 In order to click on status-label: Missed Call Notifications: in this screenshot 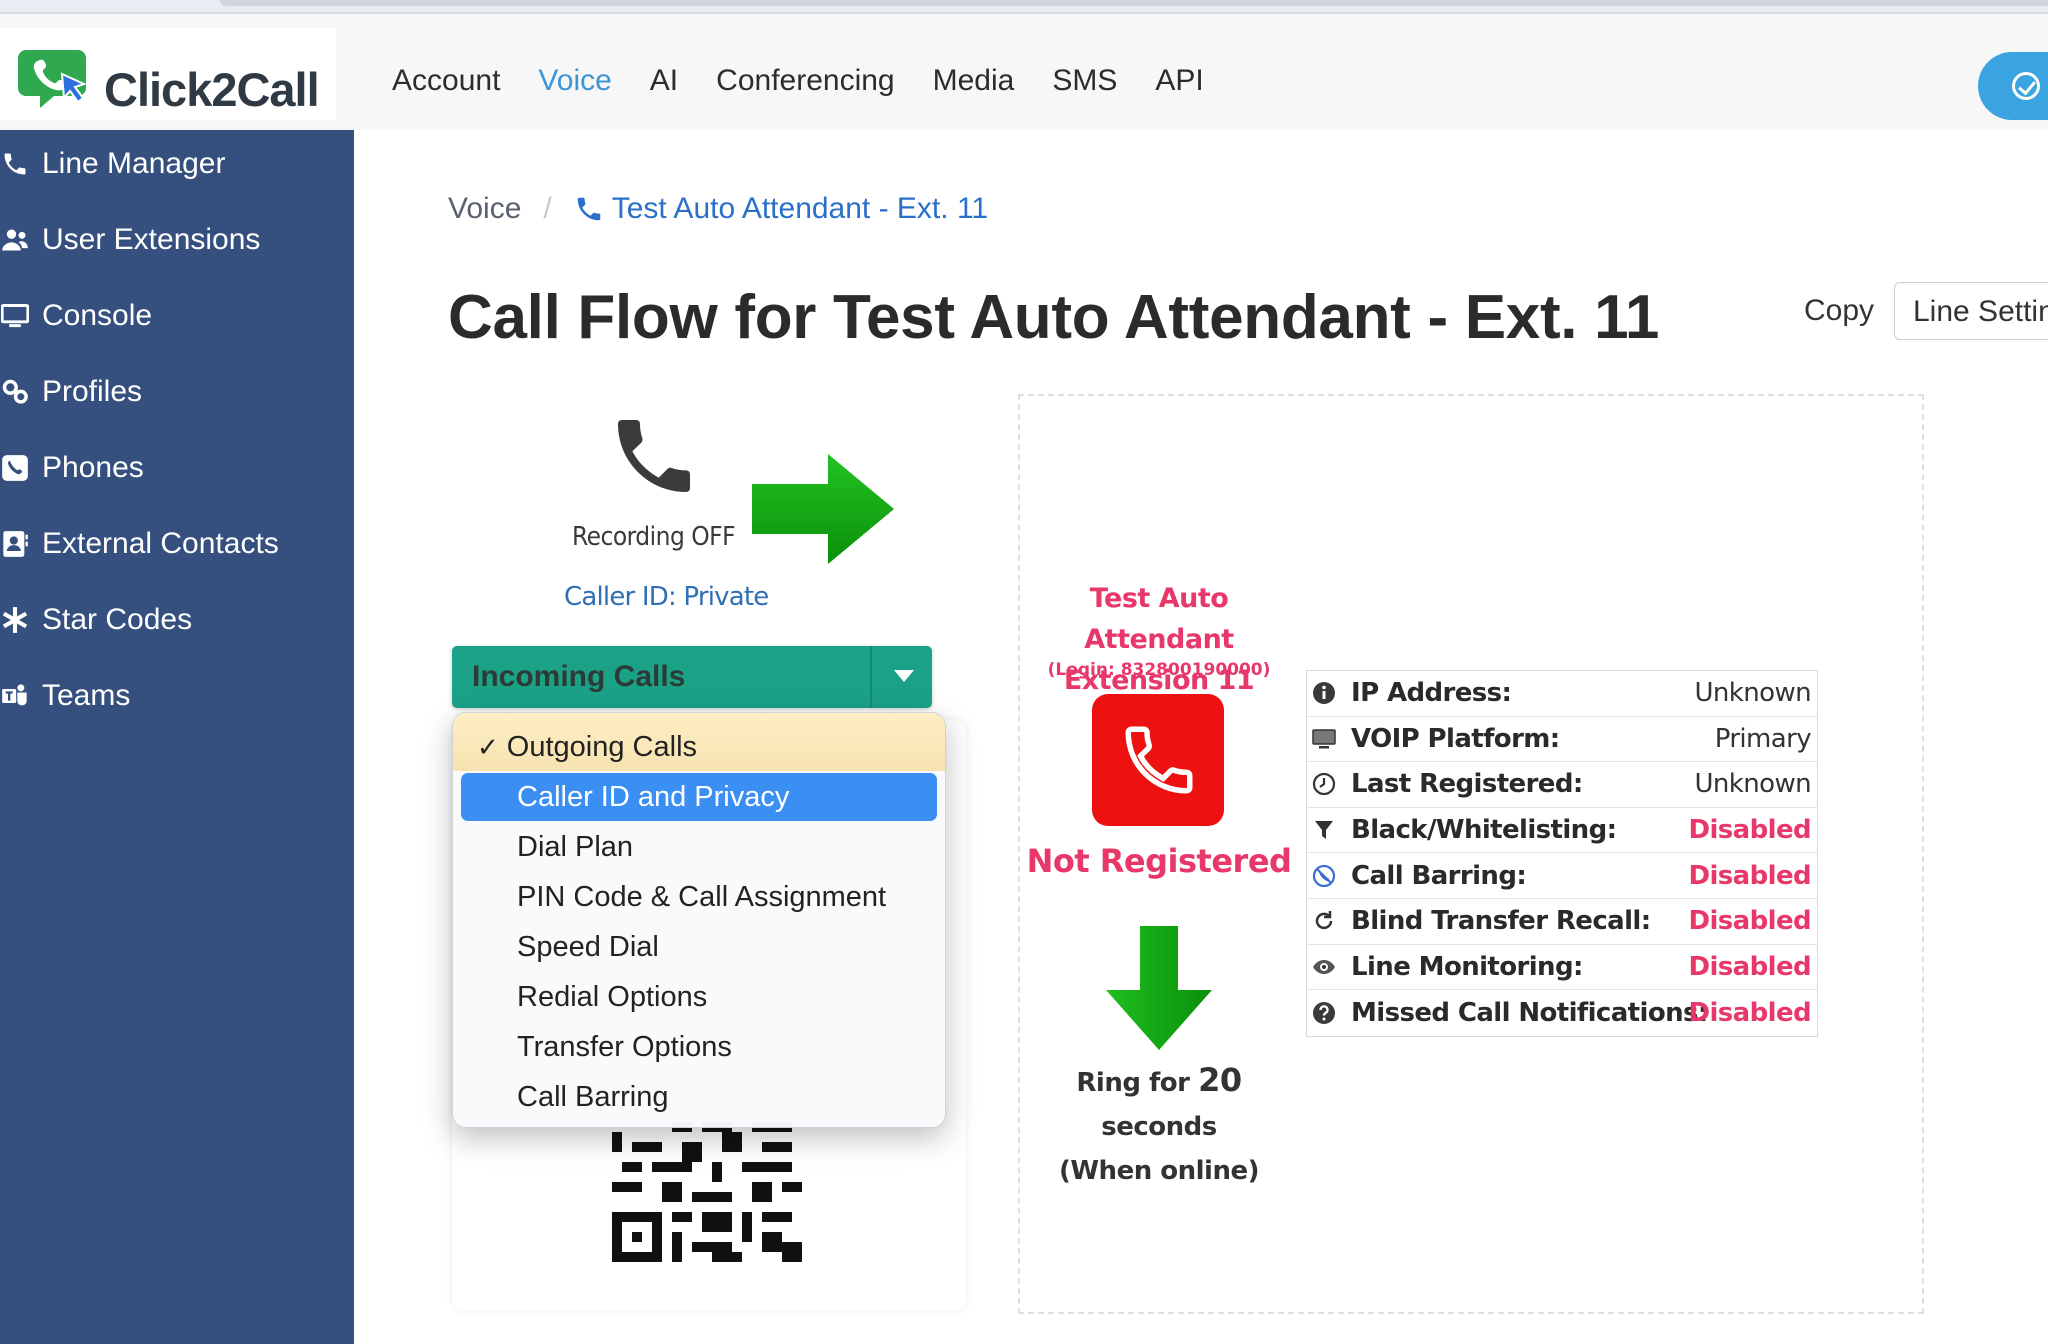, I will do `click(1529, 1012)`.